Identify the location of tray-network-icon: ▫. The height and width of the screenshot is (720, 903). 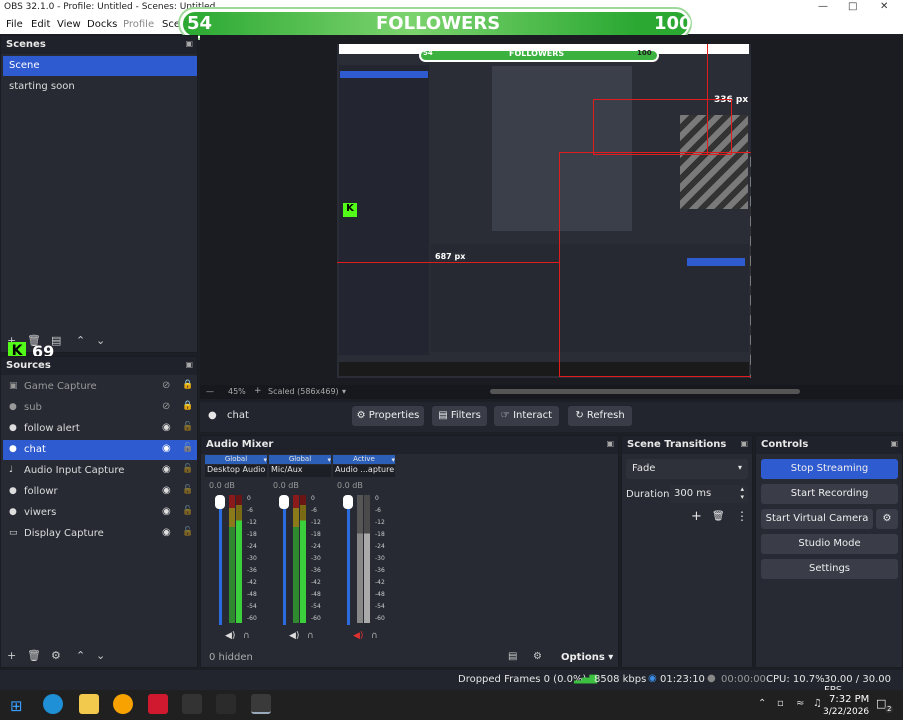
(780, 703).